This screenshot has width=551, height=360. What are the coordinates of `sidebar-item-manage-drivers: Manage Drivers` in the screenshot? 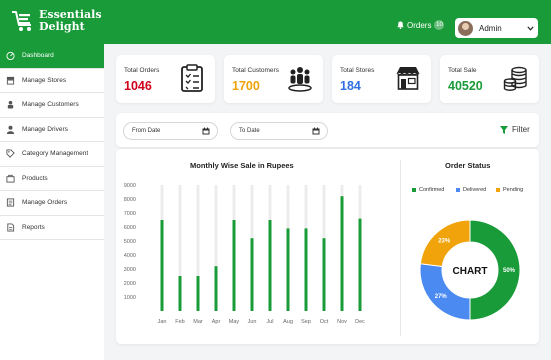 It's located at (52, 130).